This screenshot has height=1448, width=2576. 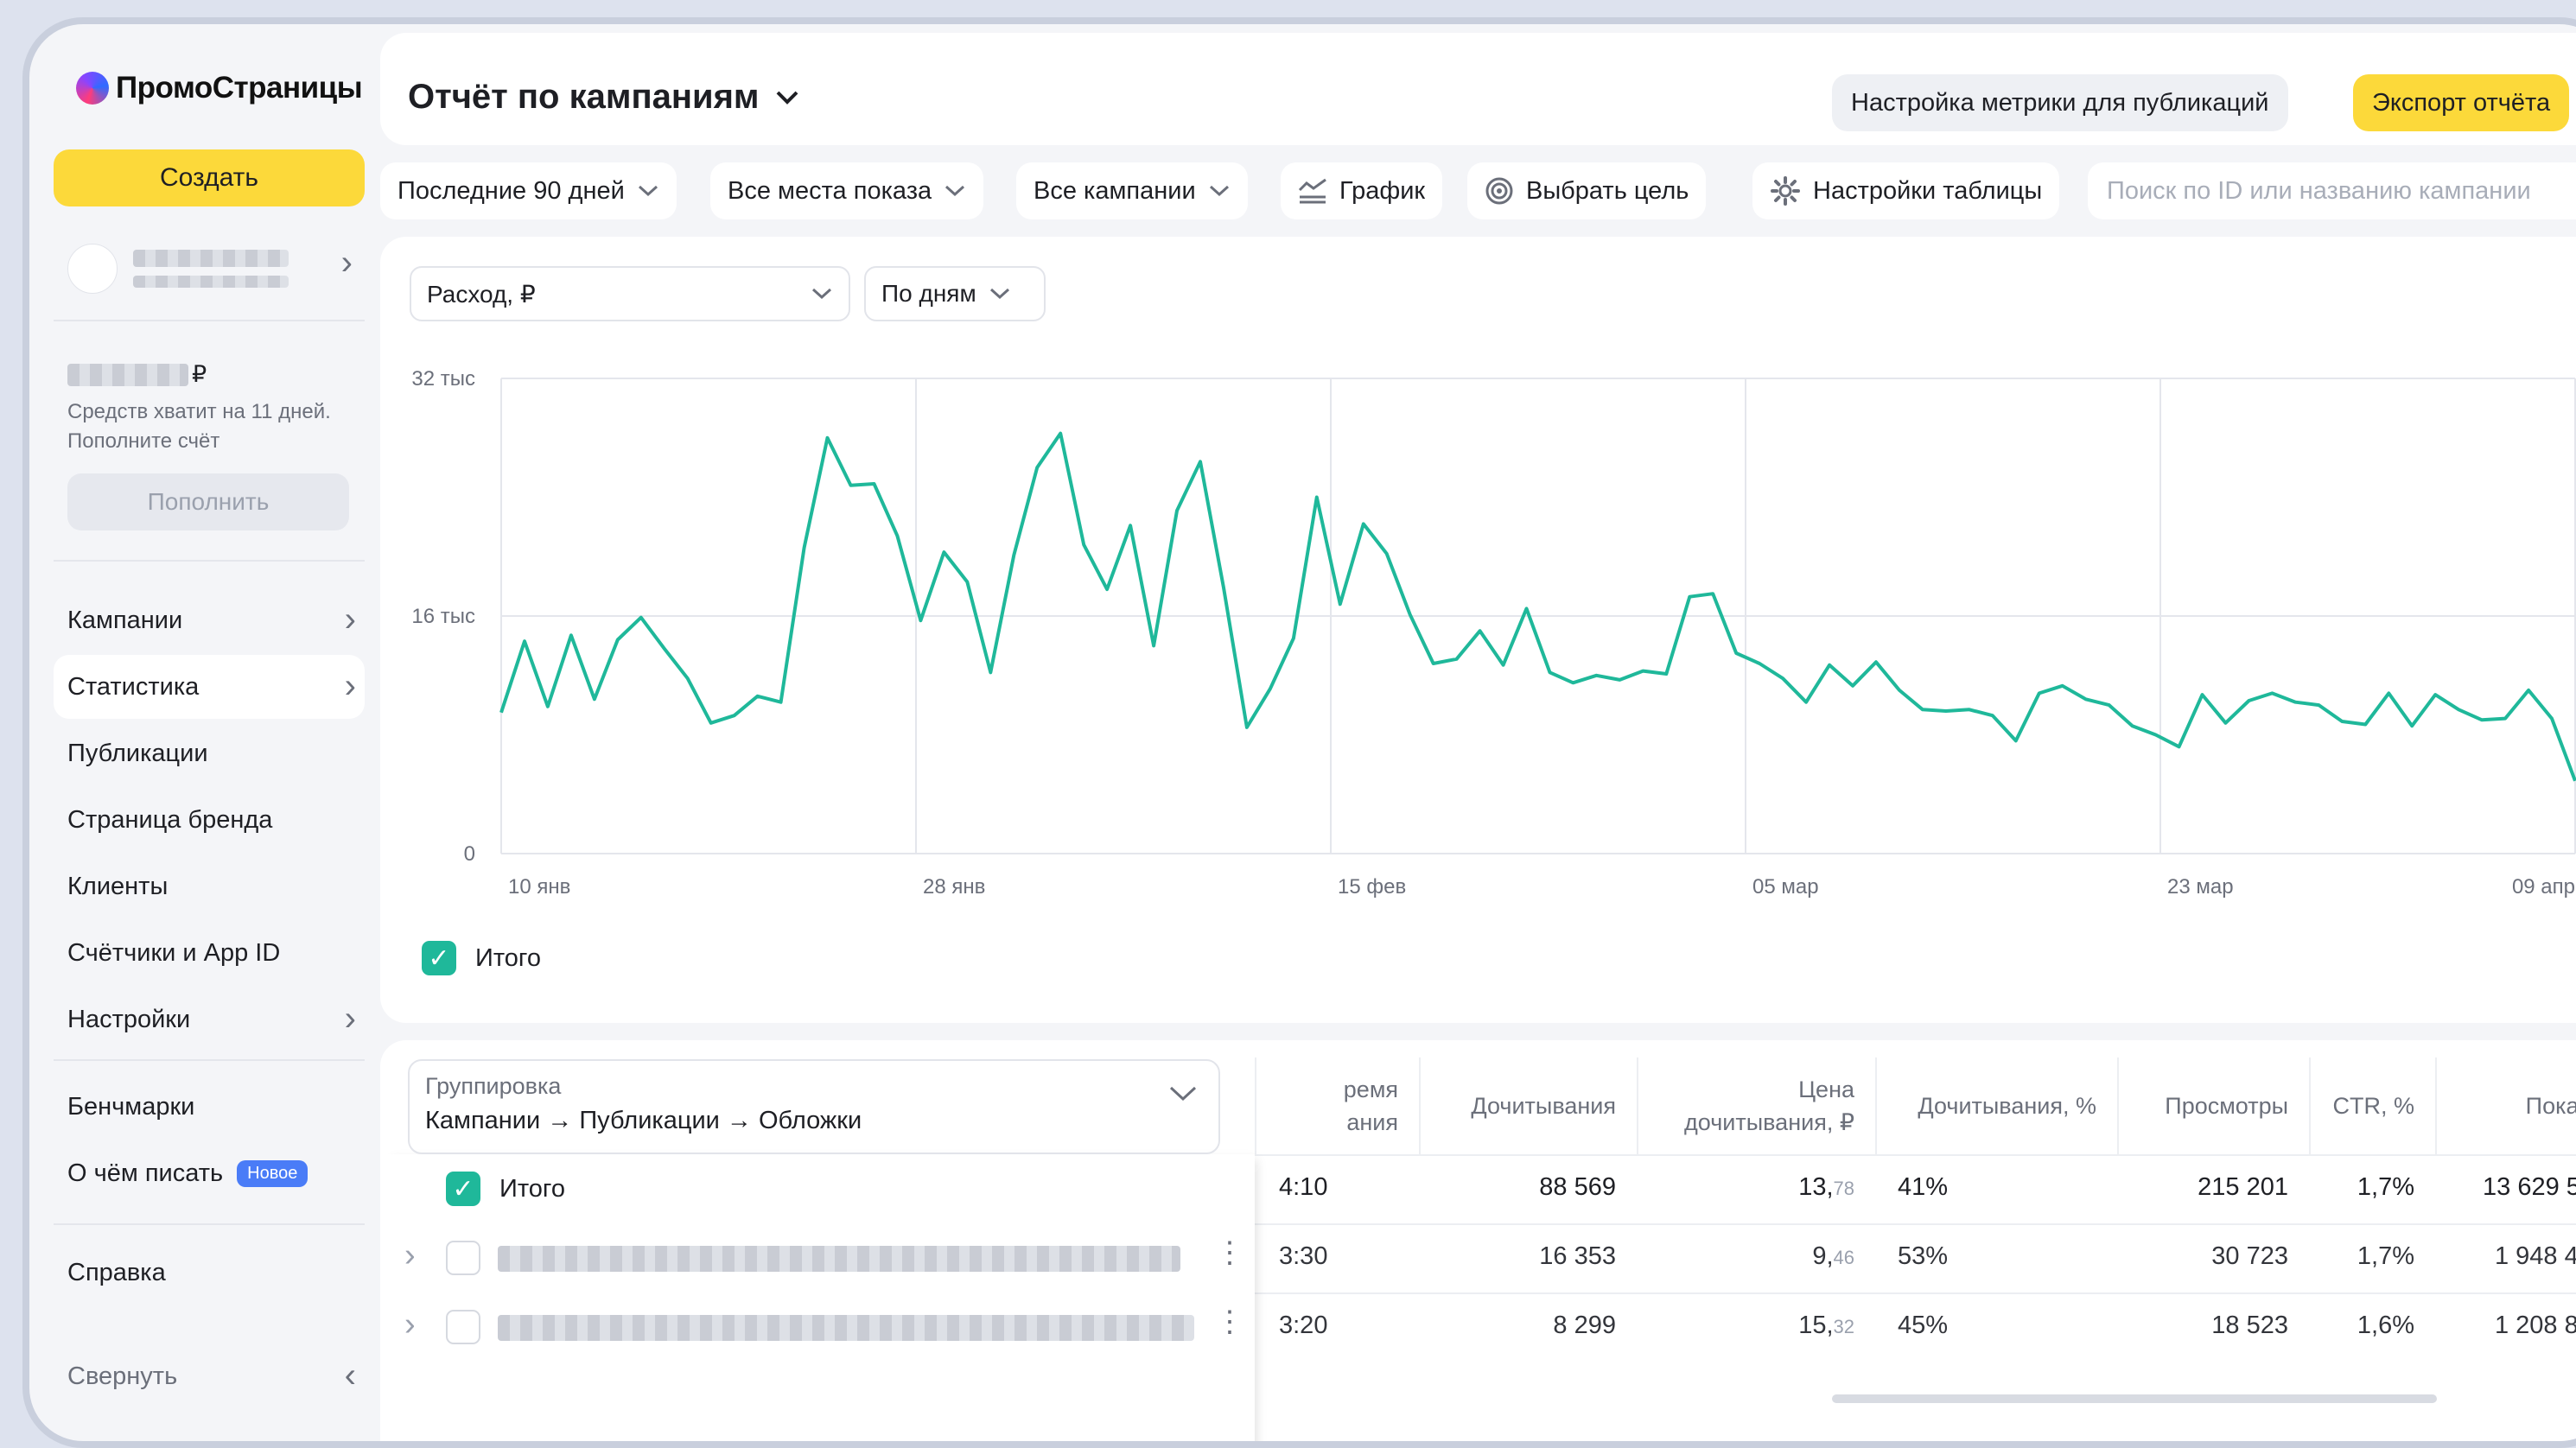 What do you see at coordinates (210, 687) in the screenshot?
I see `sidebar-item-statistics: Статистика ›` at bounding box center [210, 687].